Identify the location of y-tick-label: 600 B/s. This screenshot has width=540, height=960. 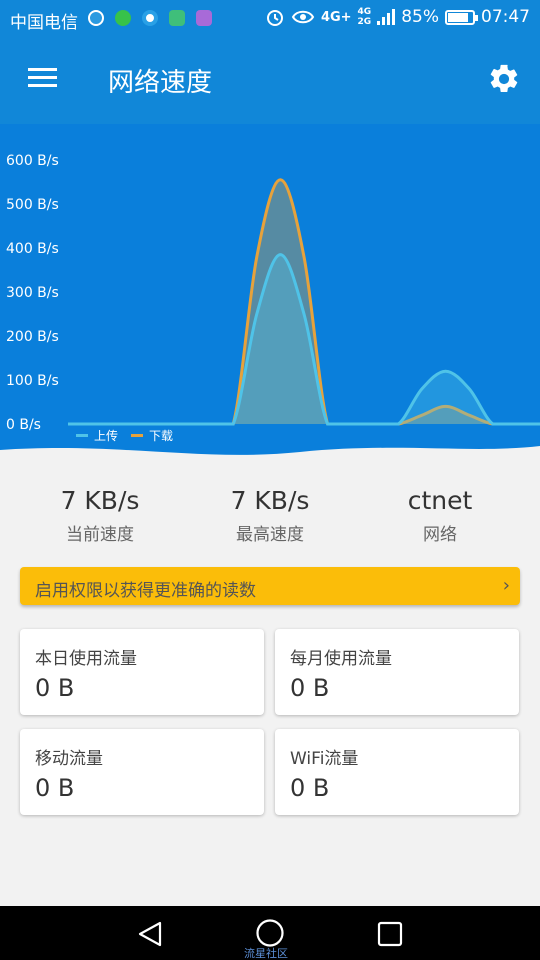
(32, 161).